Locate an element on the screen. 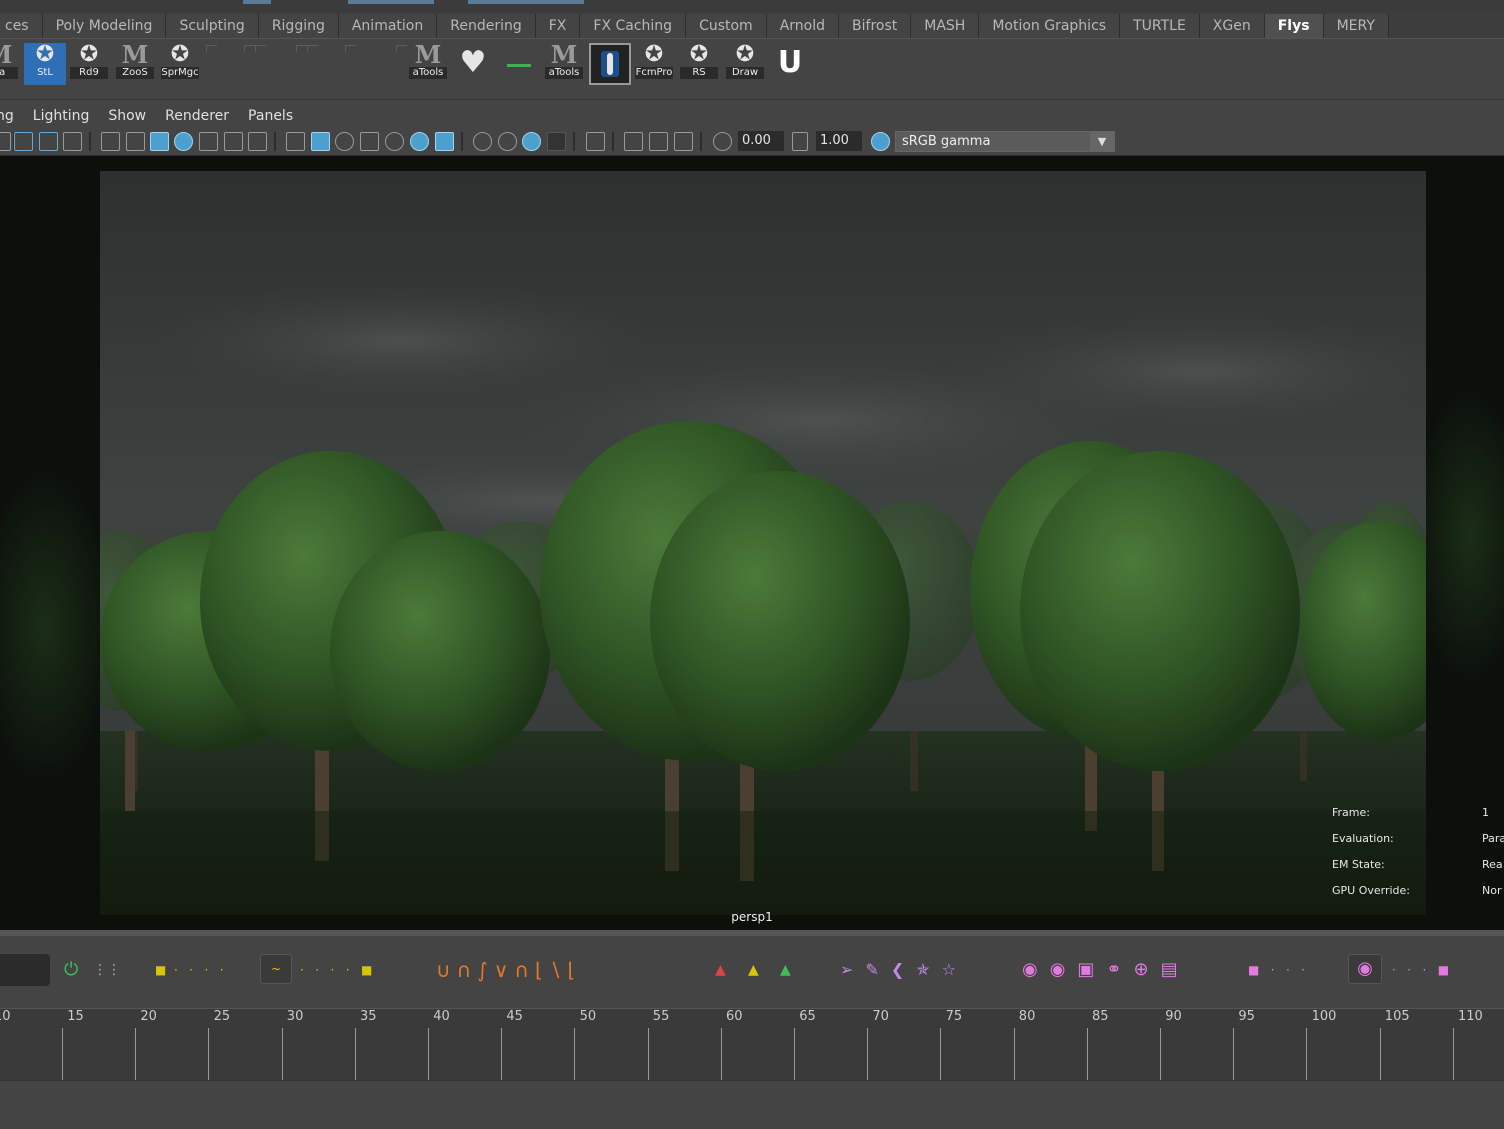 This screenshot has width=1504, height=1129. panel-menu-lighting: Lighting is located at coordinates (61, 116).